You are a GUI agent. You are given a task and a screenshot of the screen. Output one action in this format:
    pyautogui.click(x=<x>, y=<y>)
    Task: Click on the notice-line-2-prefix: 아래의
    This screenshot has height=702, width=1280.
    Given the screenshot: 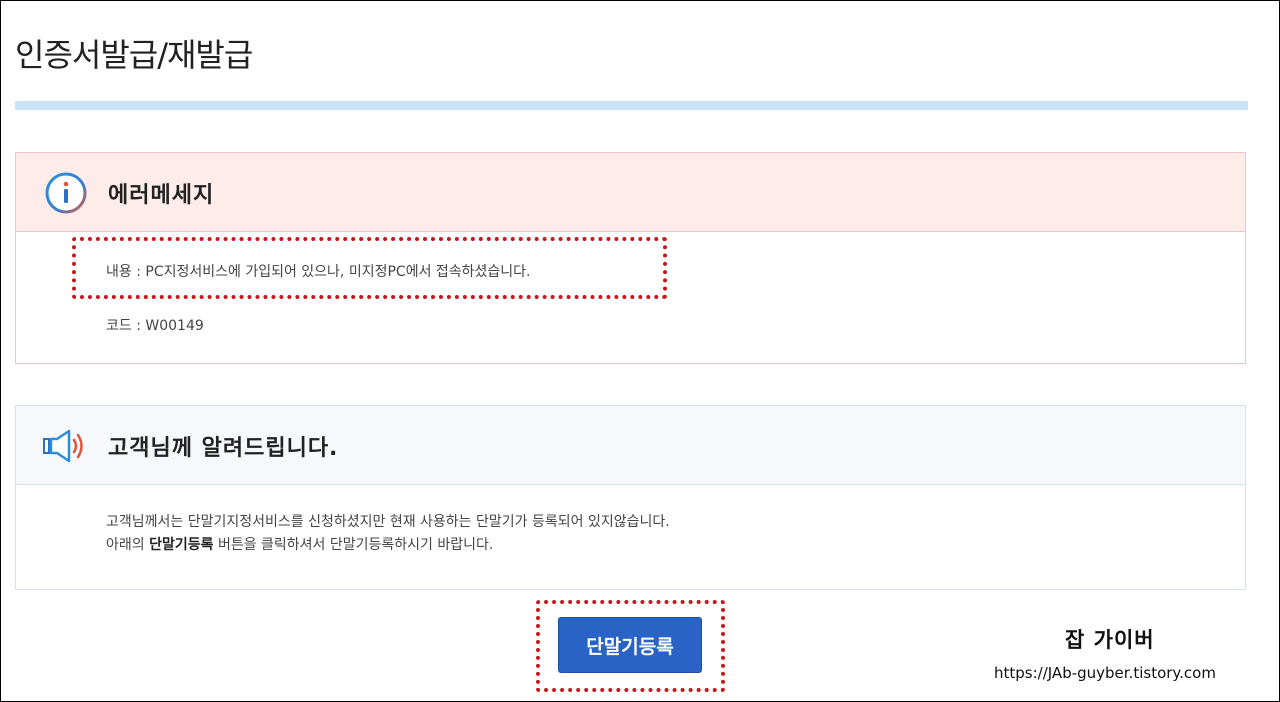 What is the action you would take?
    pyautogui.click(x=128, y=545)
    